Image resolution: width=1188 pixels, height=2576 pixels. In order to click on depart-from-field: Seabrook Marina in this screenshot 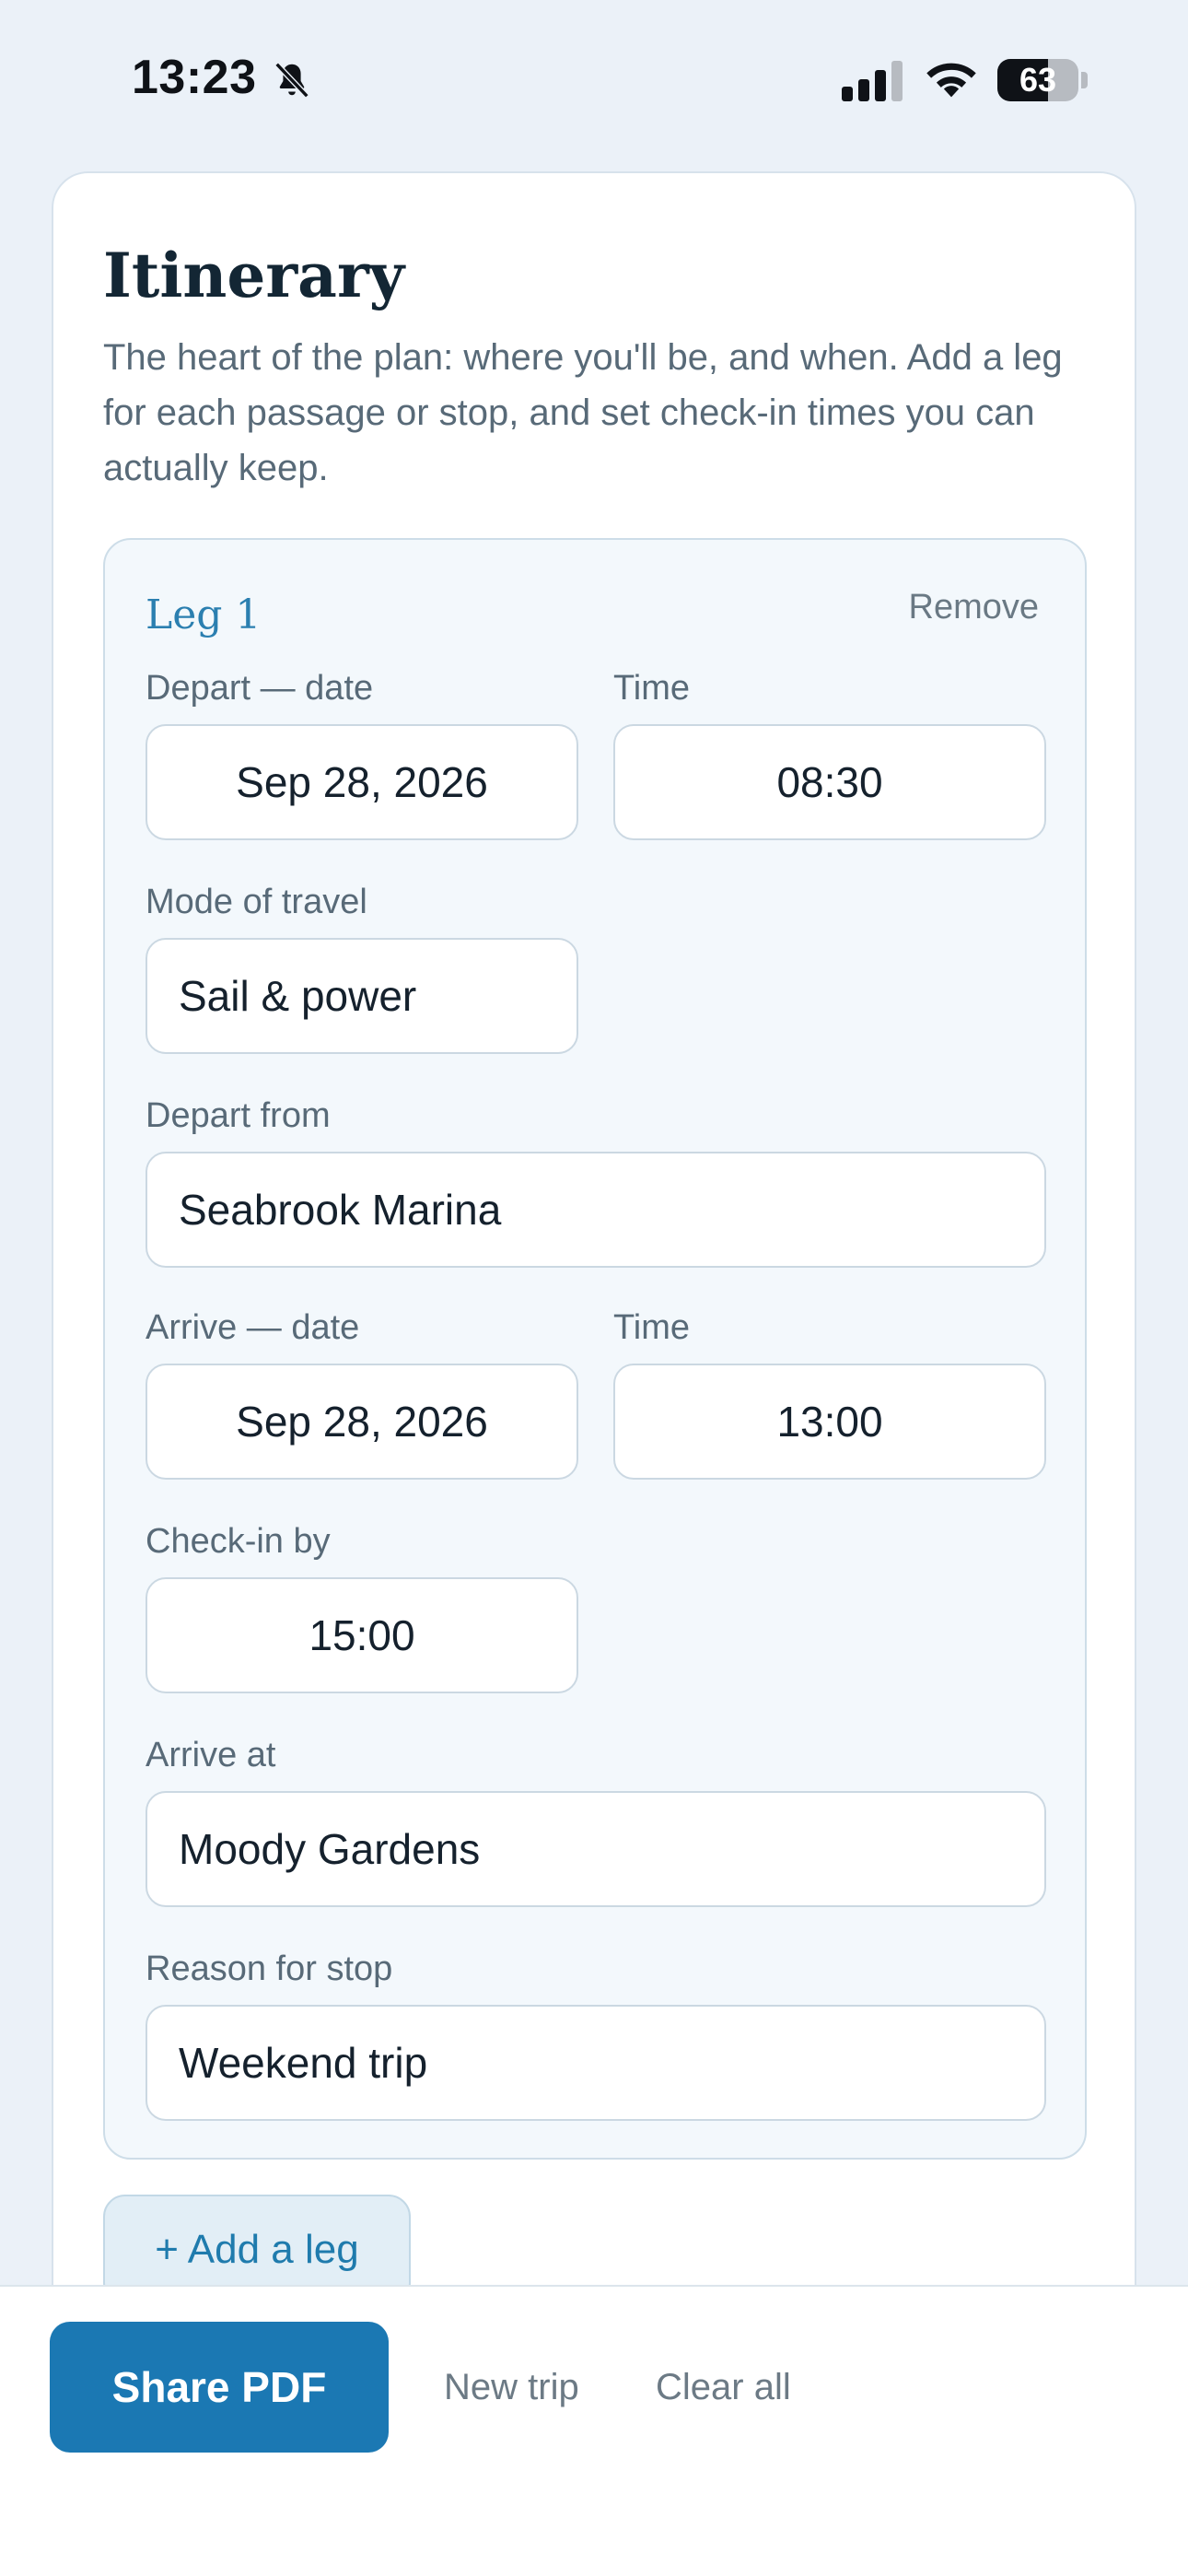, I will do `click(596, 1210)`.